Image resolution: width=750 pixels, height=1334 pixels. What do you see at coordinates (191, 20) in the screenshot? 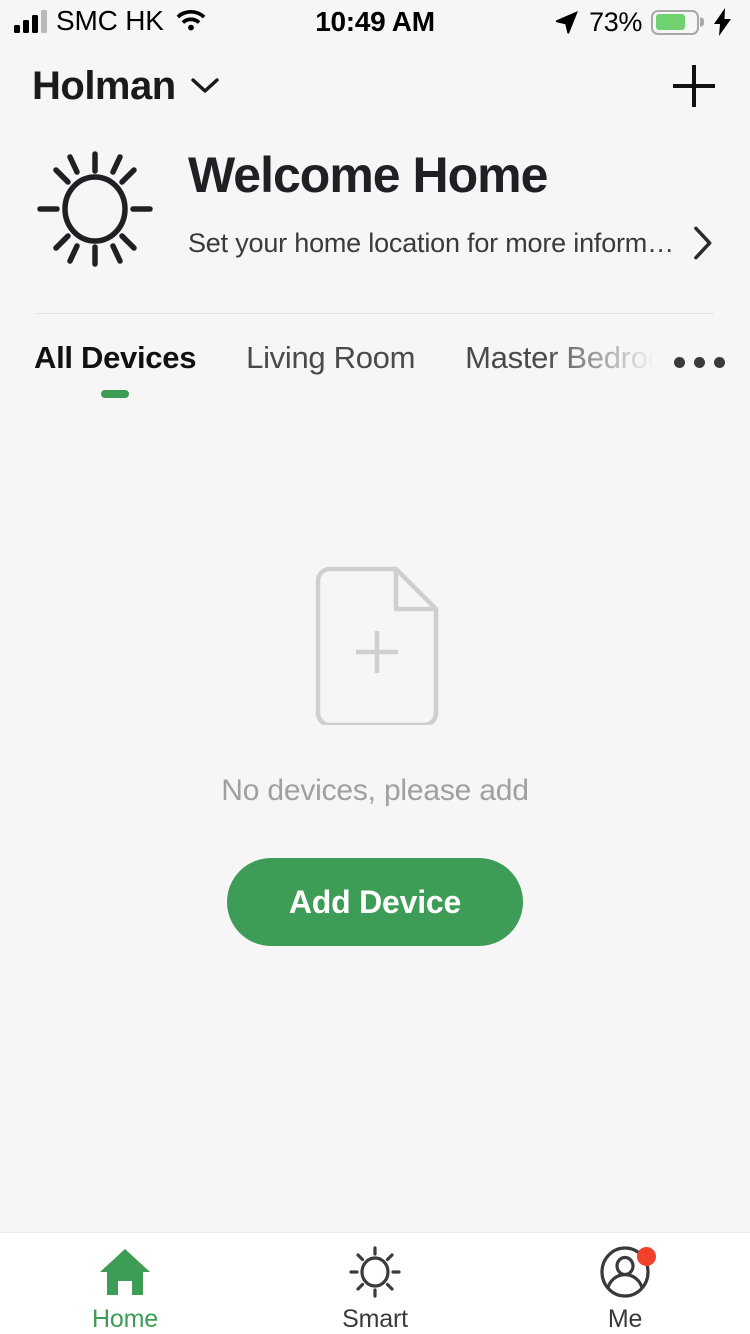
I see `wifi-icon` at bounding box center [191, 20].